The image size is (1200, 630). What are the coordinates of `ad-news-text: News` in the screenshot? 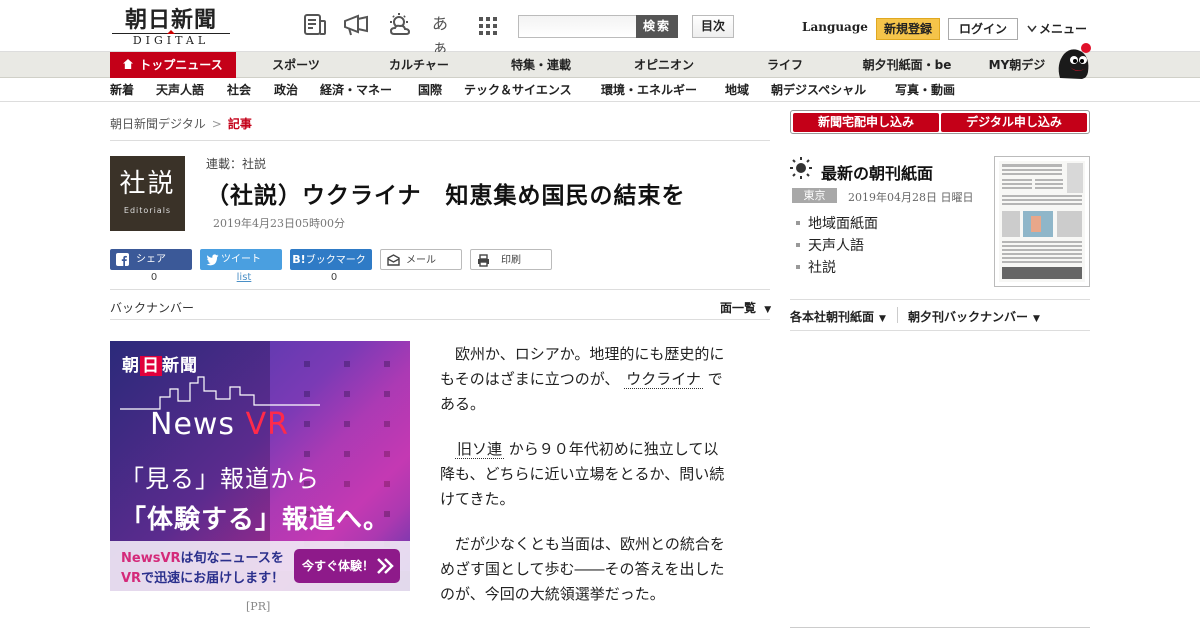 It's located at (198, 424).